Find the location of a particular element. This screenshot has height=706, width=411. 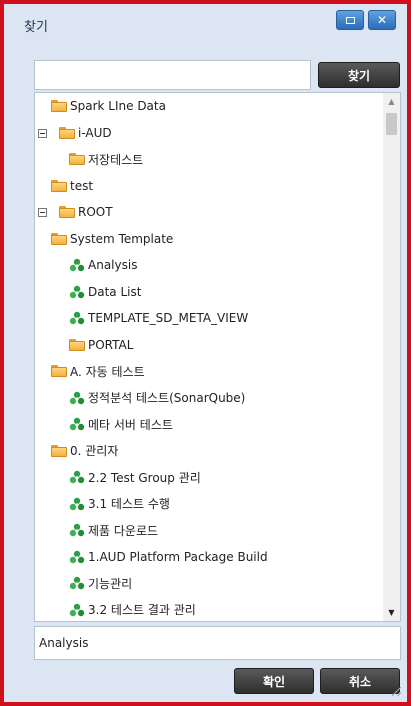

tree-report-item: 정적분석 테스트(SonarQube) is located at coordinates (157, 398).